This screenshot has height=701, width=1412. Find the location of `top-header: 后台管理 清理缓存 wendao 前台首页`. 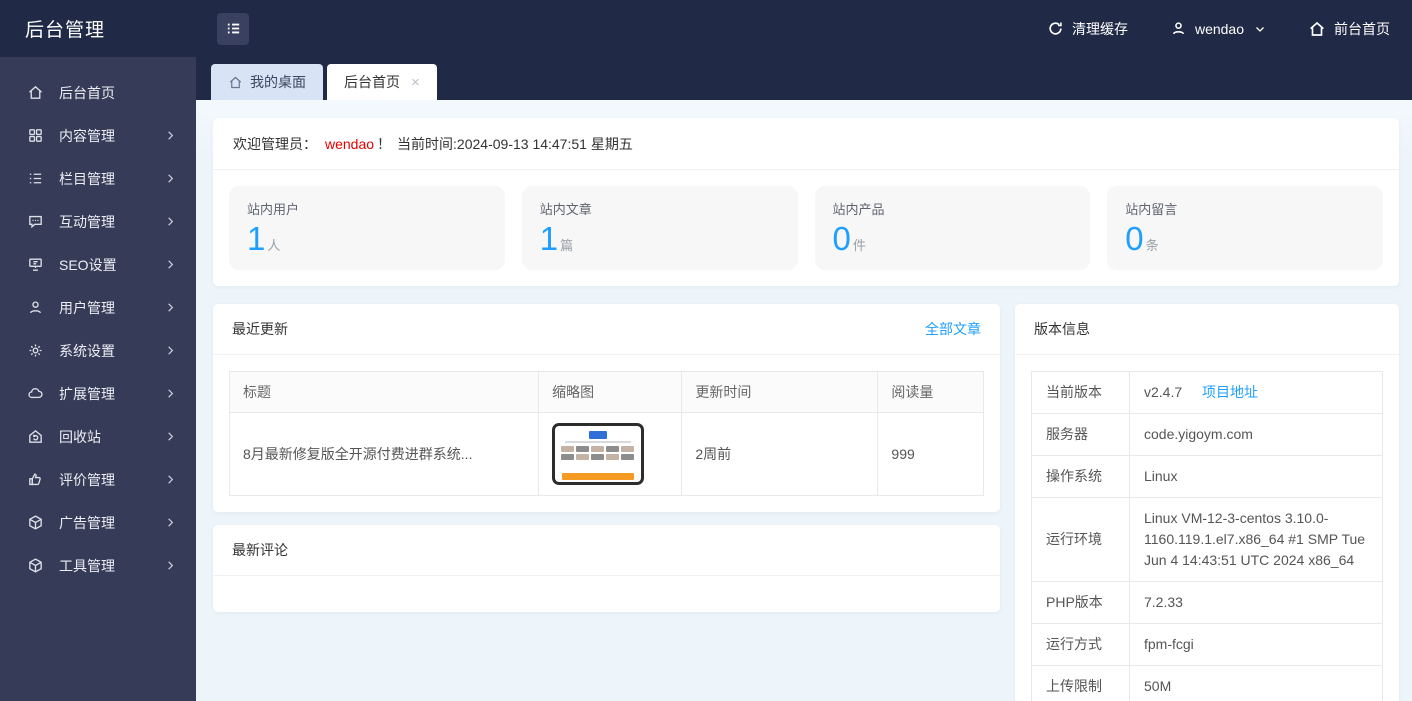

top-header: 后台管理 清理缓存 wendao 前台首页 is located at coordinates (706, 28).